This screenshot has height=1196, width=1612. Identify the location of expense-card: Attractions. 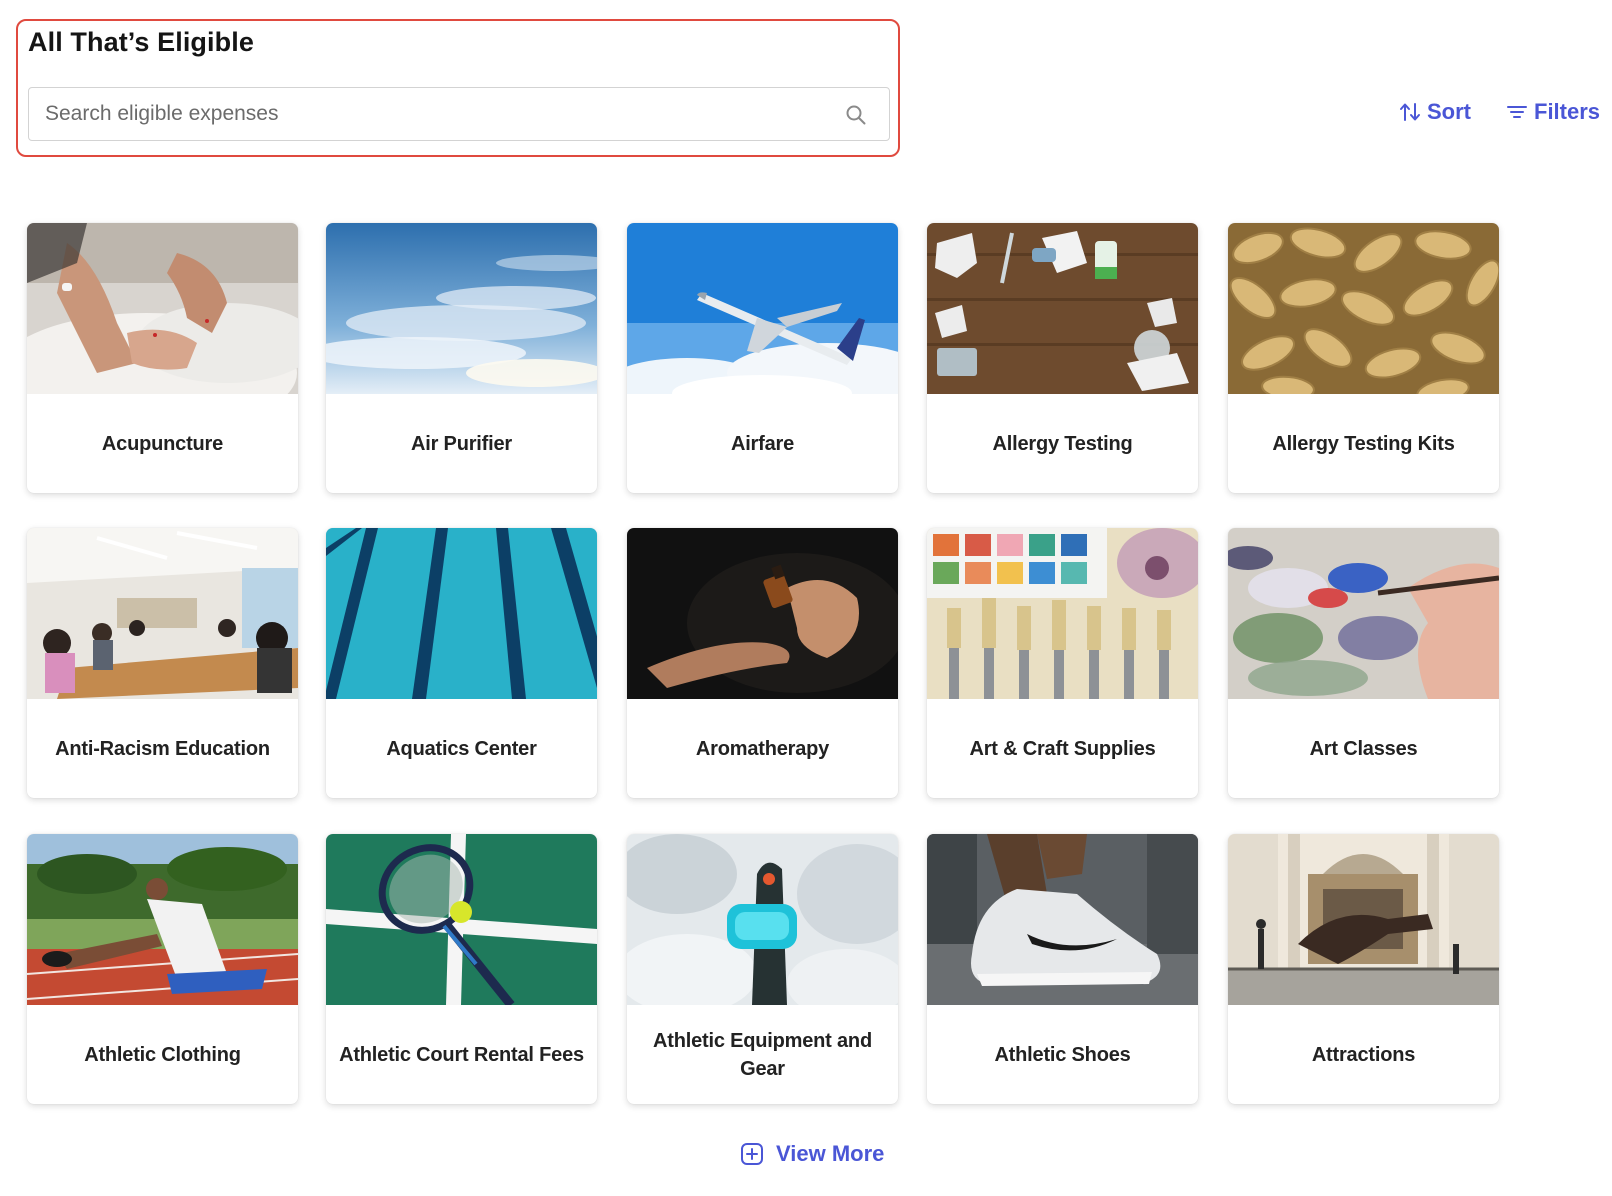
(1363, 969).